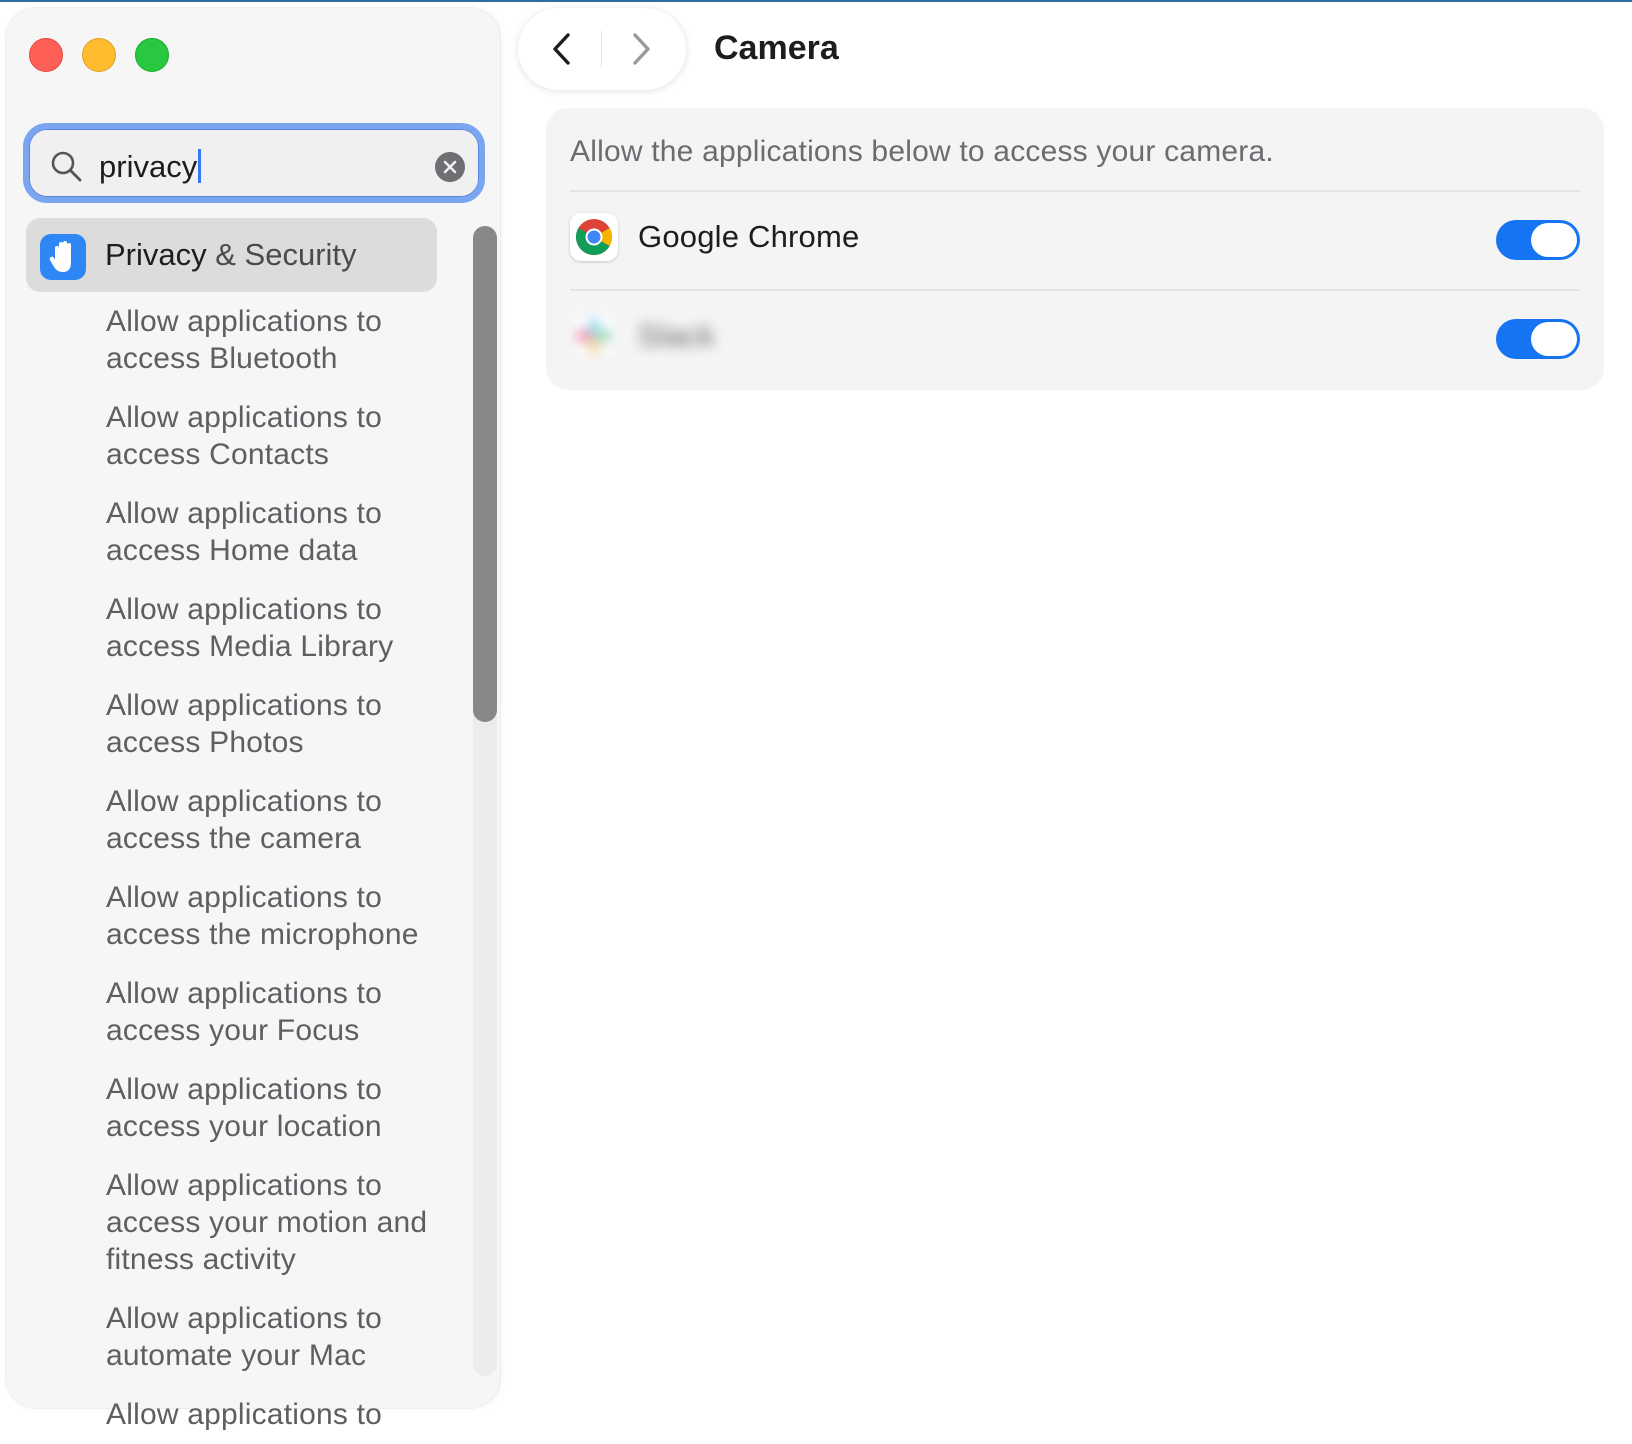  I want to click on label-match: Privacy, so click(156, 254).